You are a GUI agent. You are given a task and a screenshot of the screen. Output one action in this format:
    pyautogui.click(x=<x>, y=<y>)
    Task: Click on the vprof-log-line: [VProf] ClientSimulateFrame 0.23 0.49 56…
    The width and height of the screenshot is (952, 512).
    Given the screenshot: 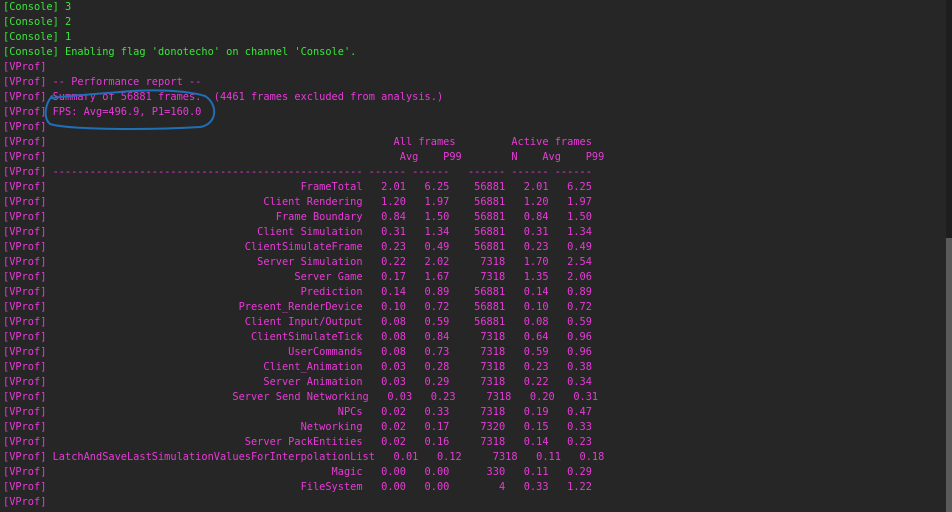 What is the action you would take?
    pyautogui.click(x=297, y=247)
    